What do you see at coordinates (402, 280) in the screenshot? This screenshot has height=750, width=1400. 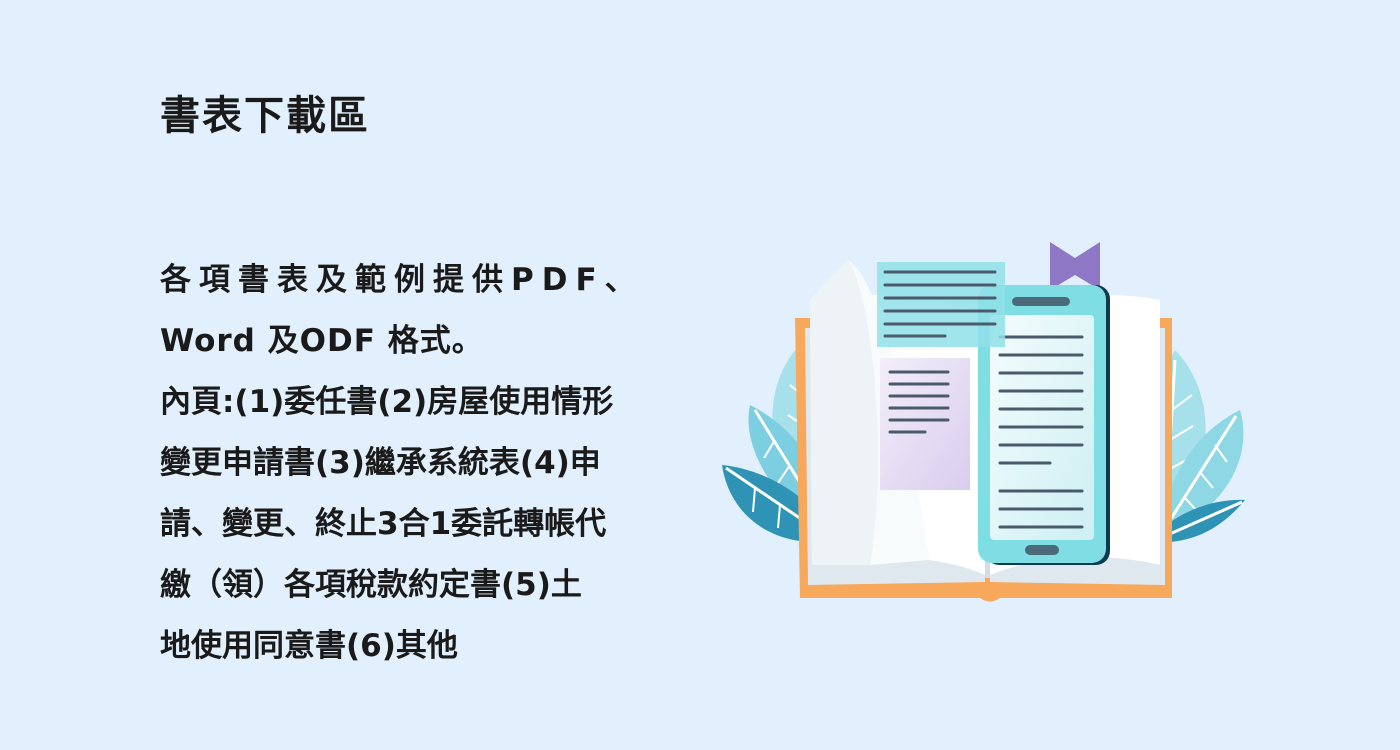 I see `description-line: 各項書表及範例提供PDF、` at bounding box center [402, 280].